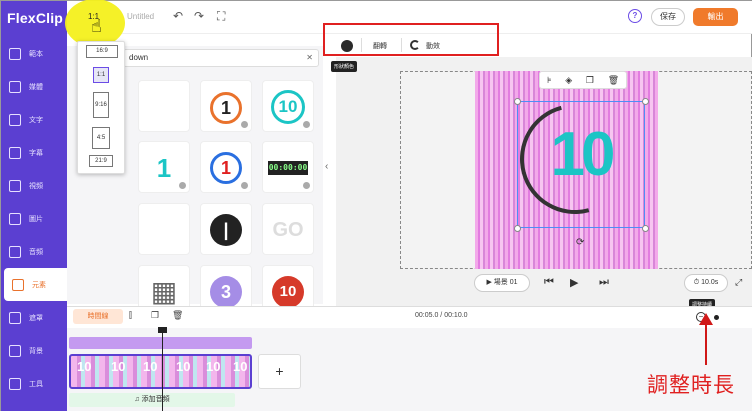  Describe the element at coordinates (15, 86) in the screenshot. I see `media-icon` at that location.